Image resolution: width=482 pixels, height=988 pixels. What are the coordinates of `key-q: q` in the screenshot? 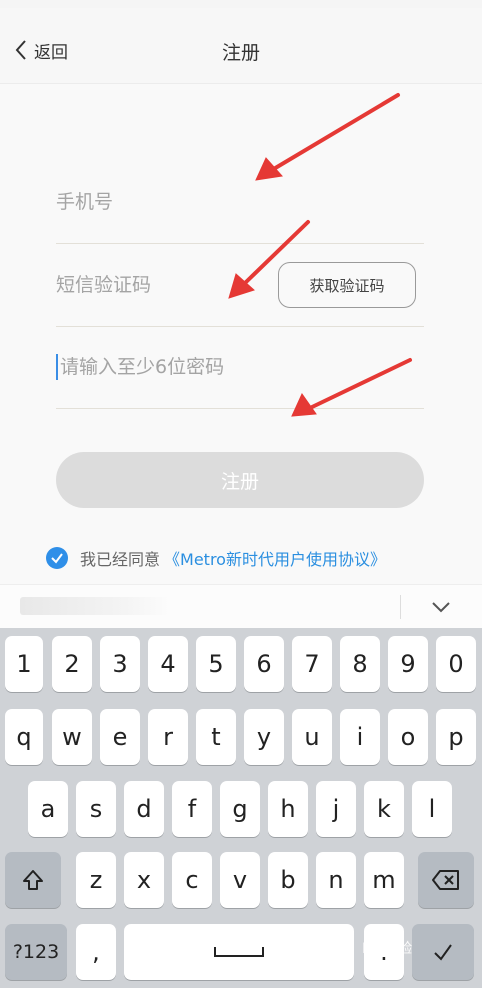 It's located at (24, 737).